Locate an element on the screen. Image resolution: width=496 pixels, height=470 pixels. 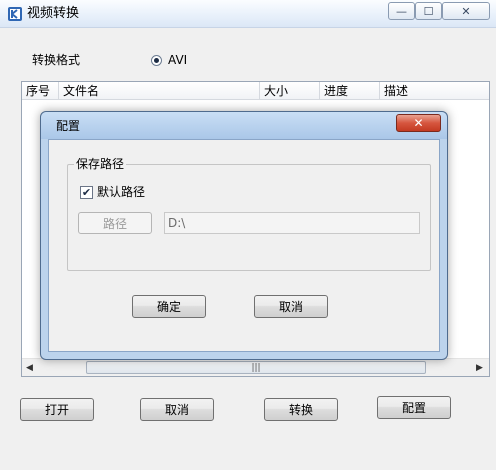
maximize-icon: ☐ is located at coordinates (428, 11).